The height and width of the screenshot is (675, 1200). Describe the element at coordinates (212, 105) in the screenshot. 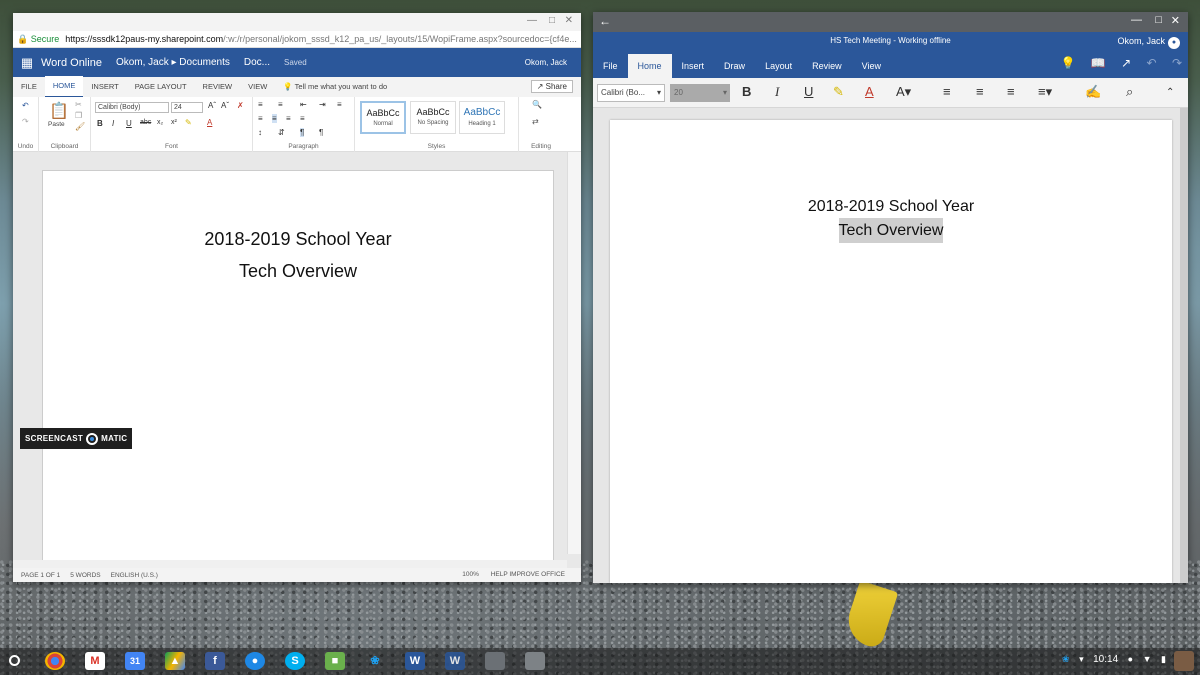

I see `grow-font-icon: Aˆ` at that location.